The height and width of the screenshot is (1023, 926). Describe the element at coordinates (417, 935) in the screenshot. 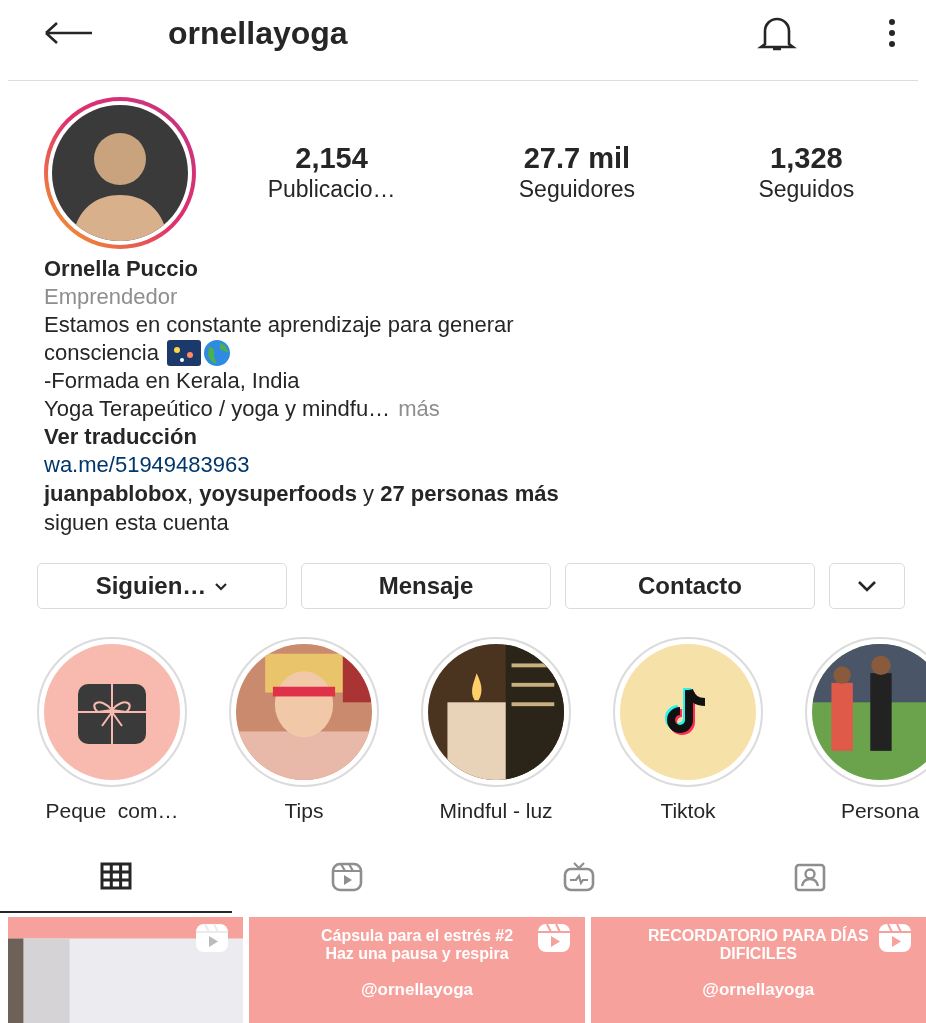

I see `post-caption: Cápsula para el estrés #2` at that location.